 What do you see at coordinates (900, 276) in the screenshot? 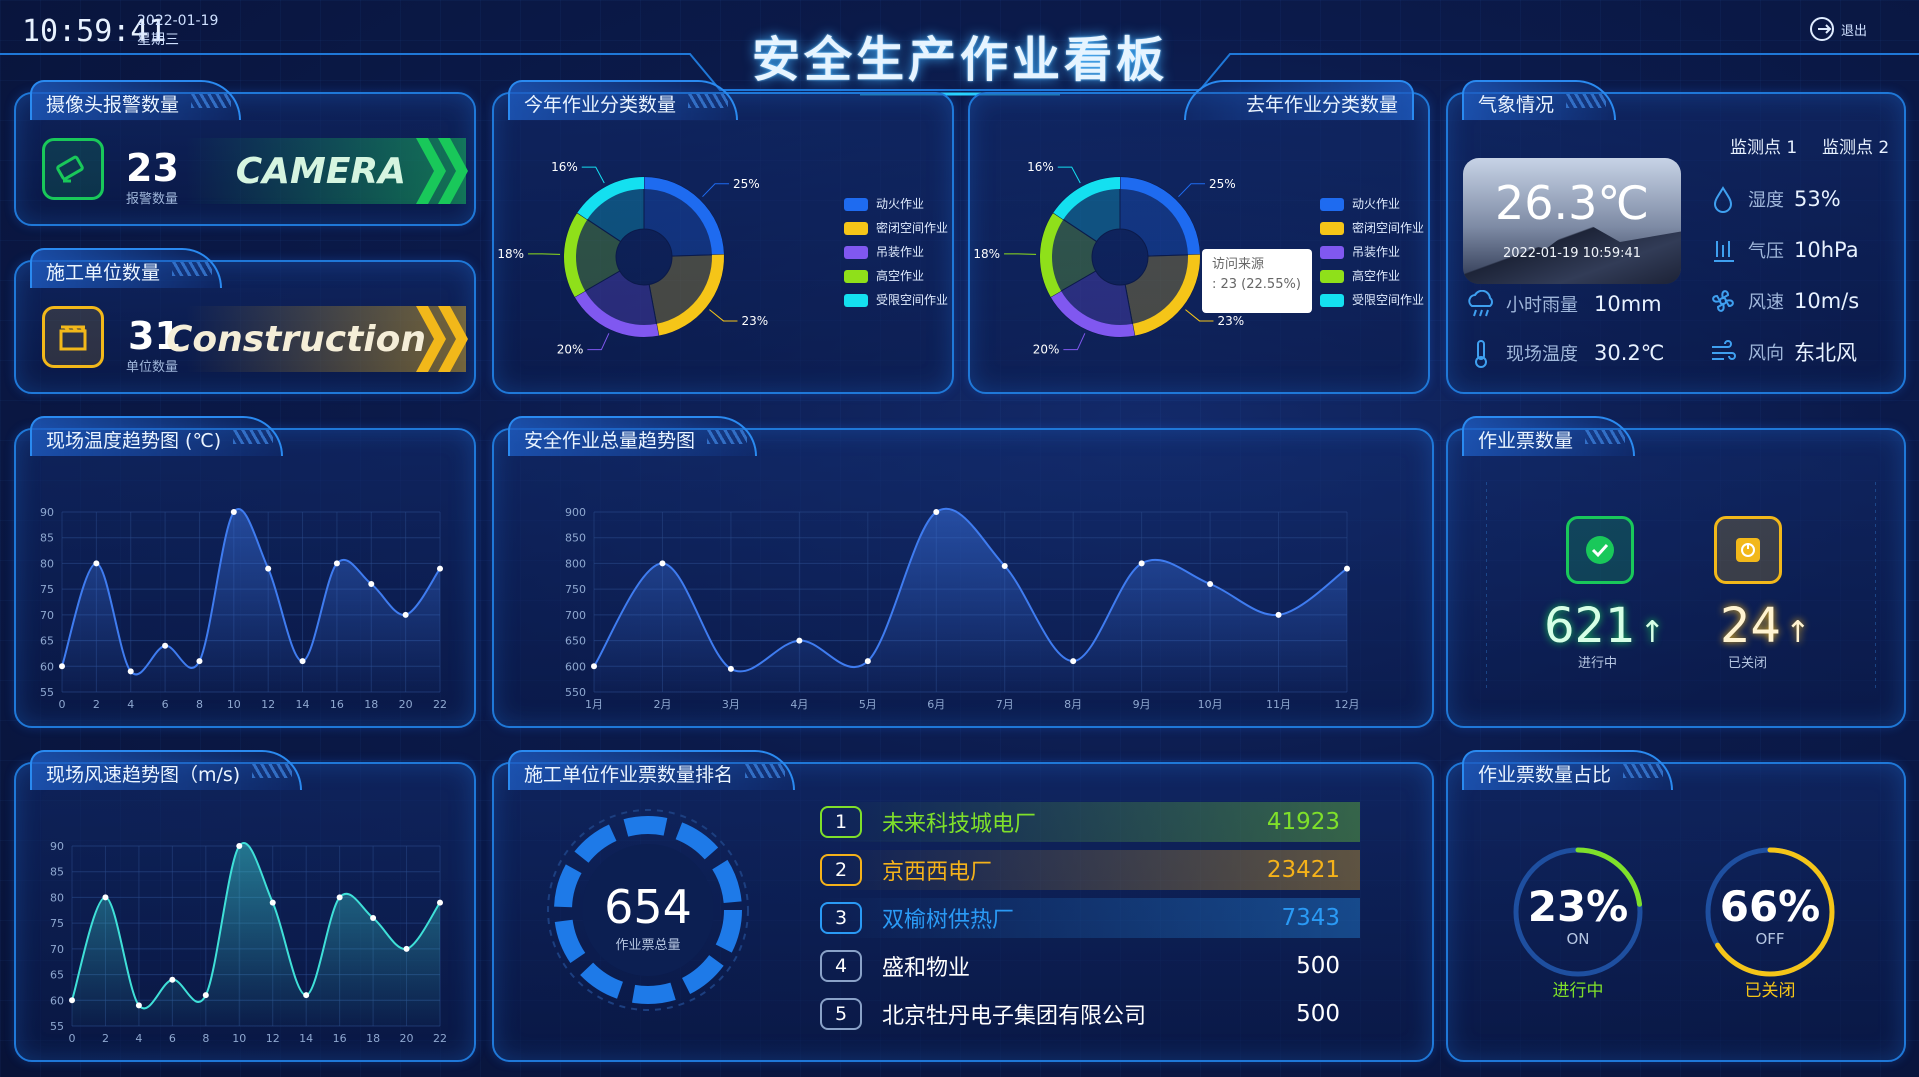
I see `legend-label: 高空作业` at bounding box center [900, 276].